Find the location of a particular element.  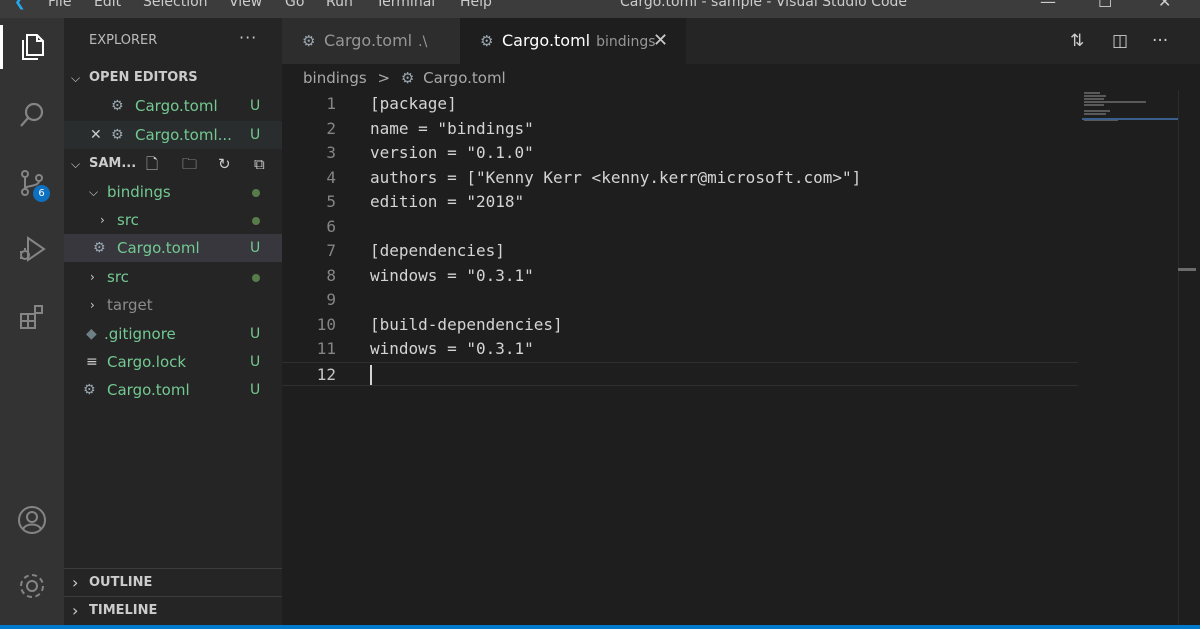

search-icon is located at coordinates (32, 114).